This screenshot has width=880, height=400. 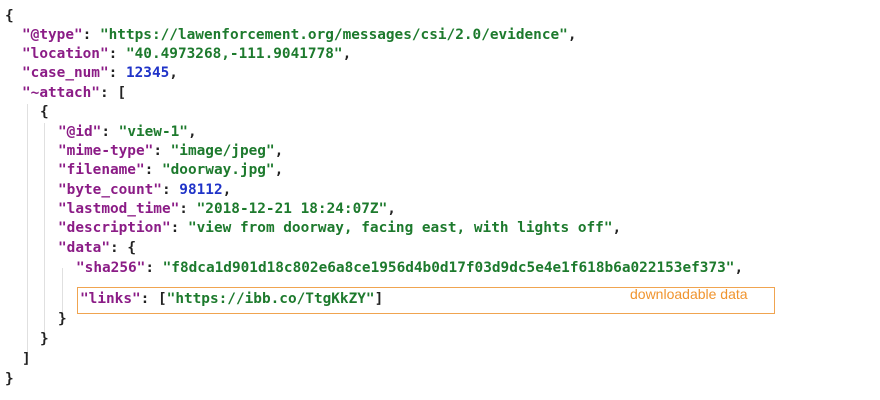 I want to click on location-value: "40.4973268,-111.9041778", so click(x=234, y=54).